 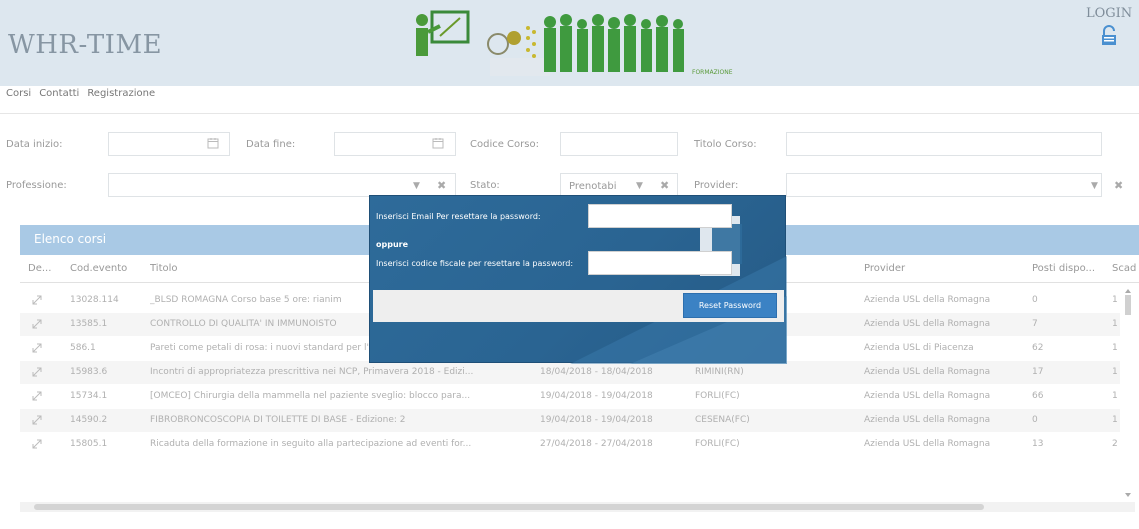 I want to click on cell-cod: 13585.1, so click(x=89, y=324).